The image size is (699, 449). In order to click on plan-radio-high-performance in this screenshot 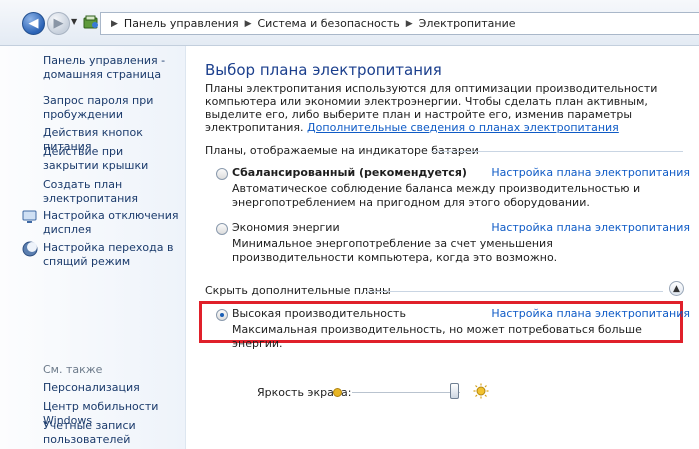, I will do `click(222, 315)`.